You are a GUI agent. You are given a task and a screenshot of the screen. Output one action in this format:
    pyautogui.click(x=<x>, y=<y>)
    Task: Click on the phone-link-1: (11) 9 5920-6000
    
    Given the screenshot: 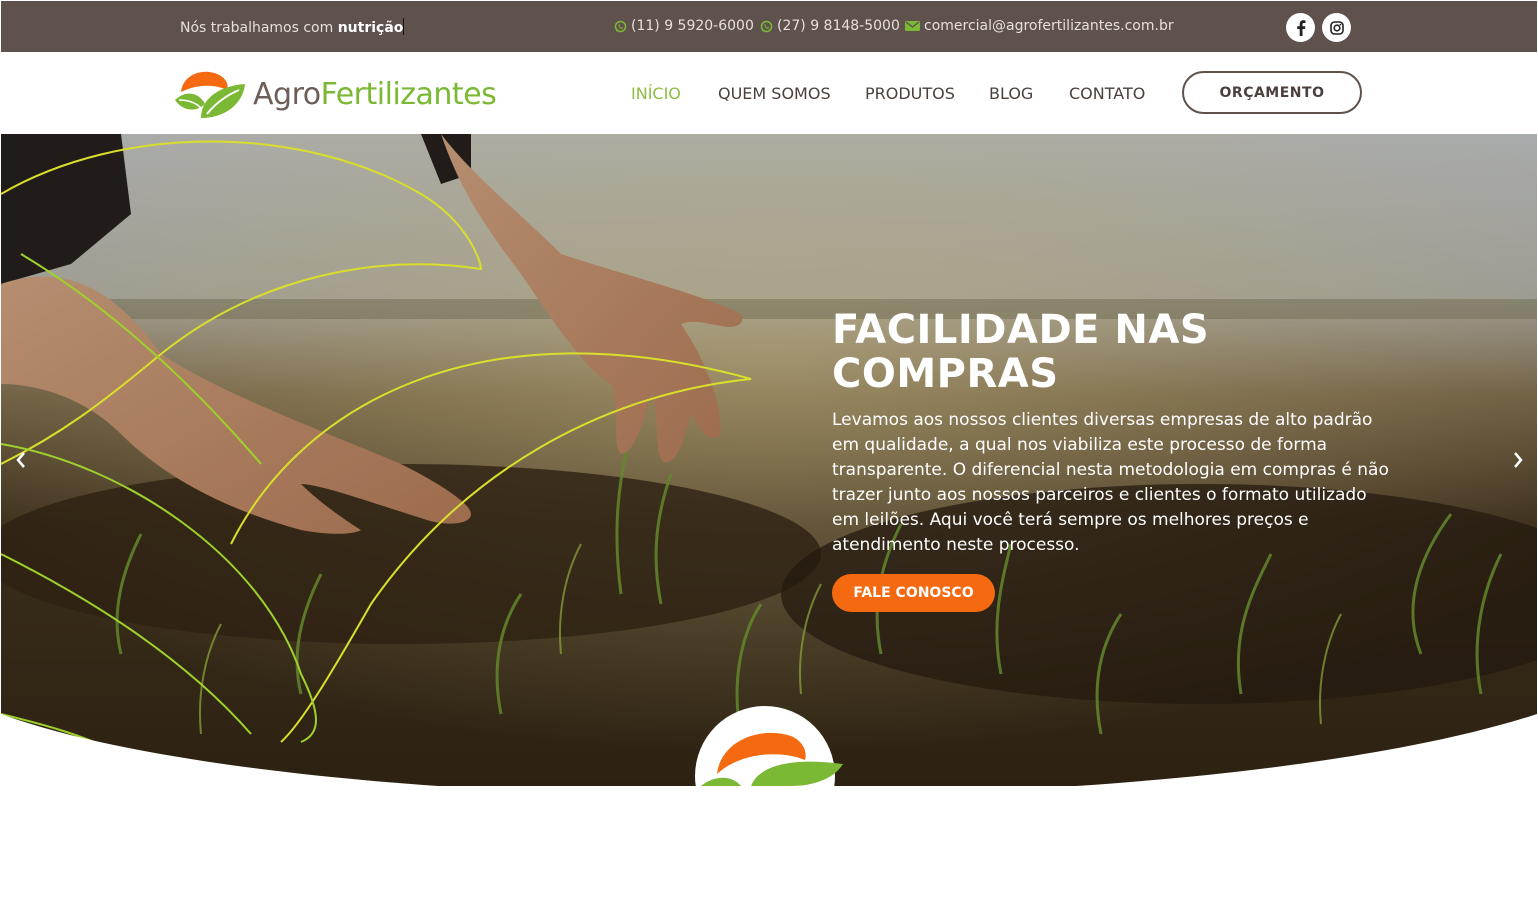 What is the action you would take?
    pyautogui.click(x=684, y=26)
    